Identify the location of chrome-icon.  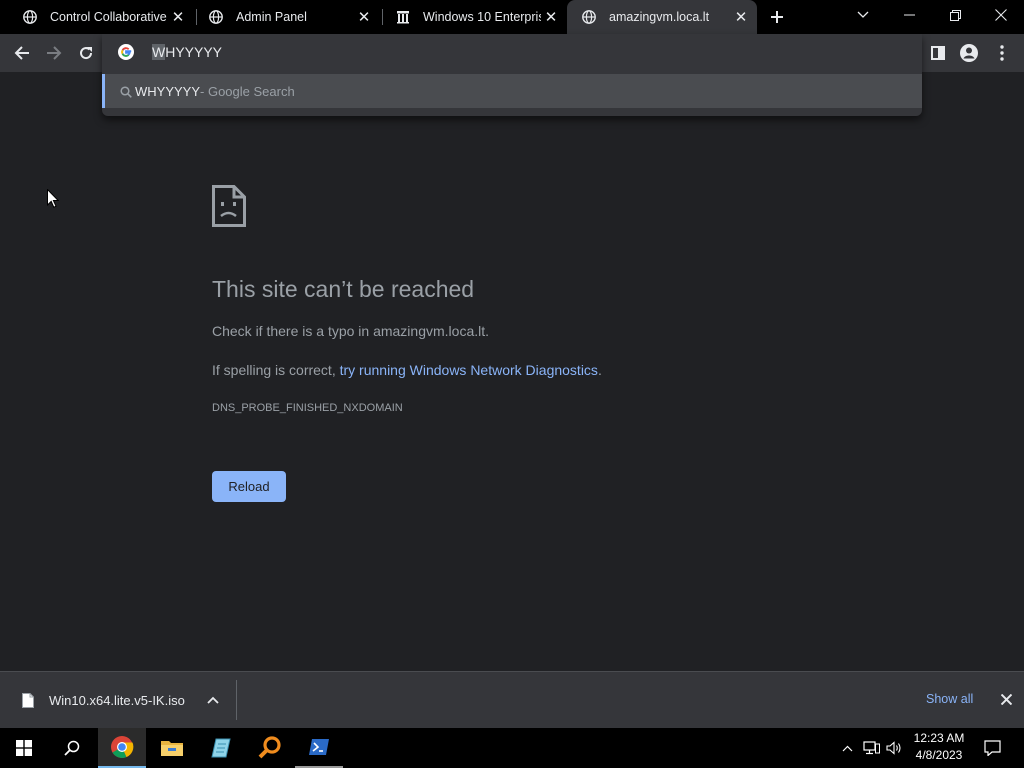
(122, 747).